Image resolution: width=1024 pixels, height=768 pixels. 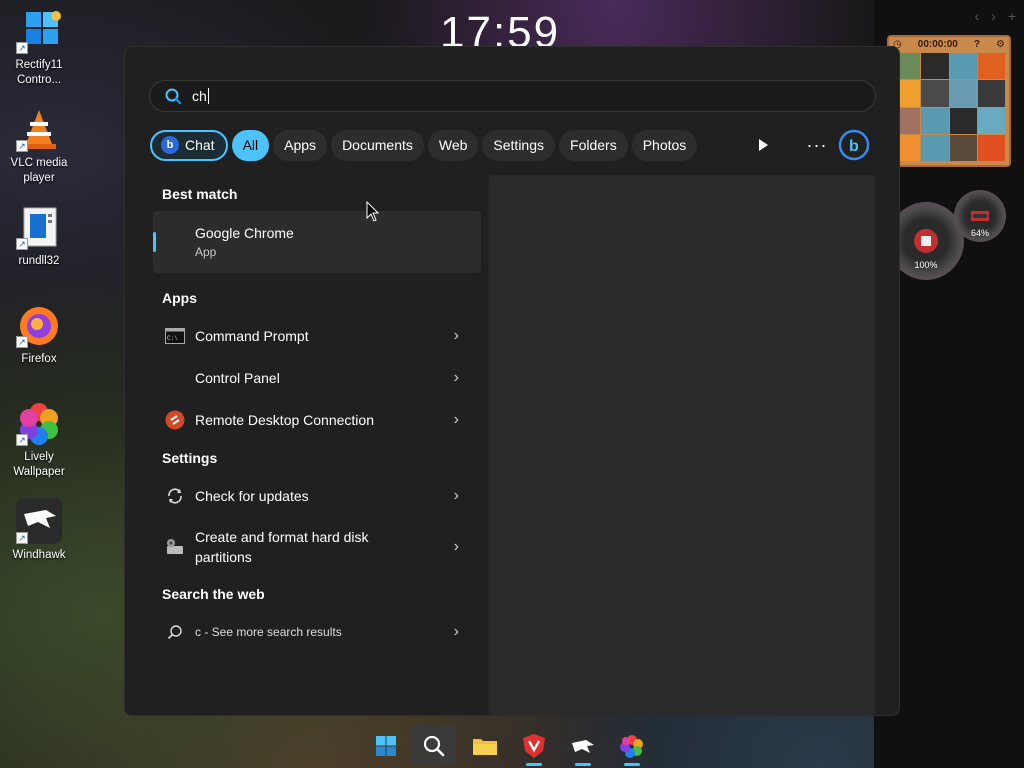 I want to click on filter-settings: Settings, so click(x=519, y=145).